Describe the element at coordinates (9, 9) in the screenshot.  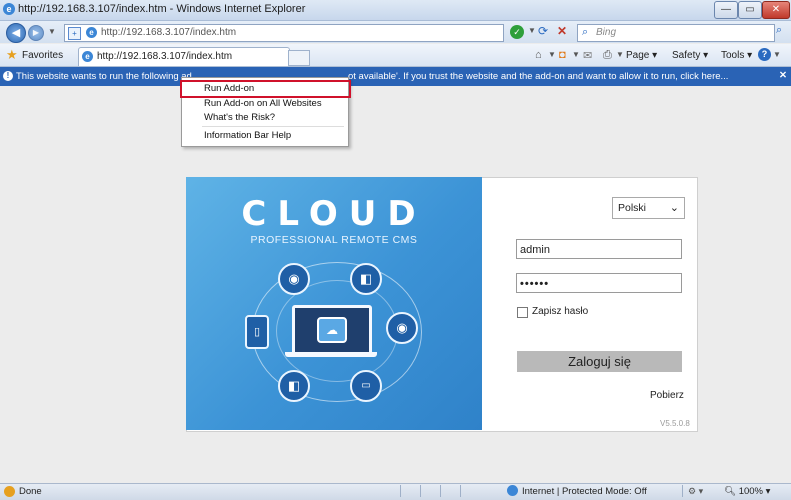
I see `ie-logo-icon: e` at that location.